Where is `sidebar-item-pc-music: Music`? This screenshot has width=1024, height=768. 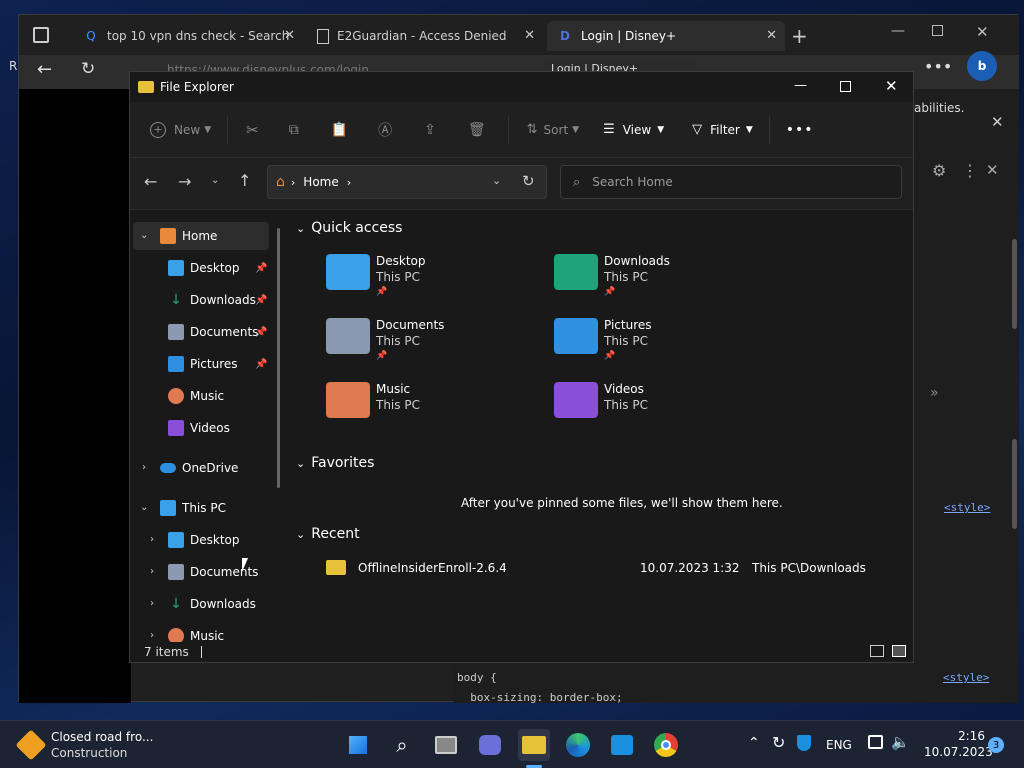
sidebar-item-pc-music: Music is located at coordinates (196, 632).